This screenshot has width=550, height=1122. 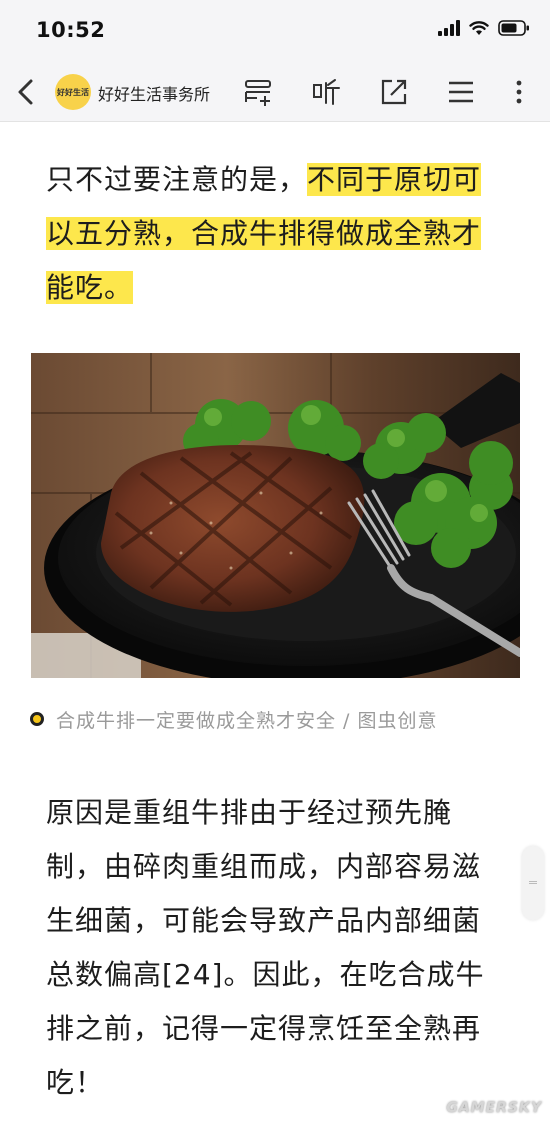 I want to click on paragraph-line: 生细菌，可能会导致产品内部细菌, so click(x=264, y=920).